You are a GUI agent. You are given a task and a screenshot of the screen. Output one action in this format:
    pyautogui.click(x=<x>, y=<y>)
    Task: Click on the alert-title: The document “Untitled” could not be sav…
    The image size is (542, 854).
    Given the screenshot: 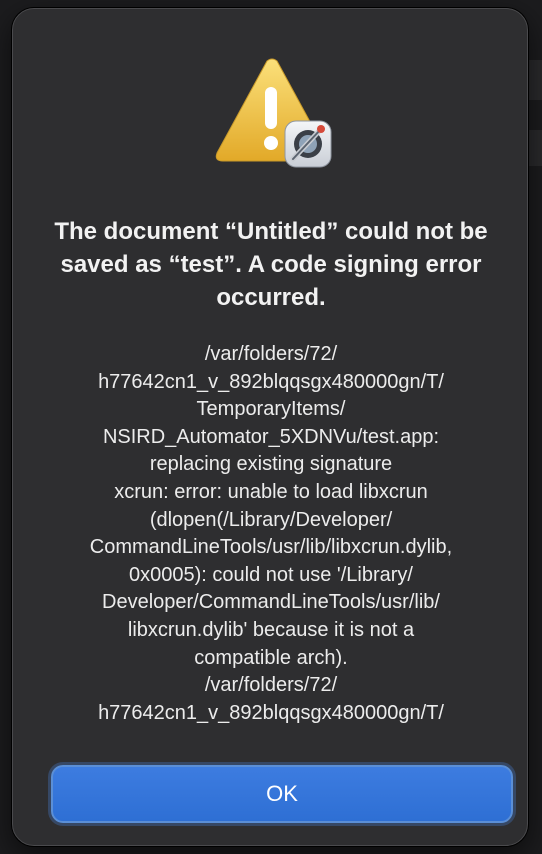 What is the action you would take?
    pyautogui.click(x=271, y=264)
    